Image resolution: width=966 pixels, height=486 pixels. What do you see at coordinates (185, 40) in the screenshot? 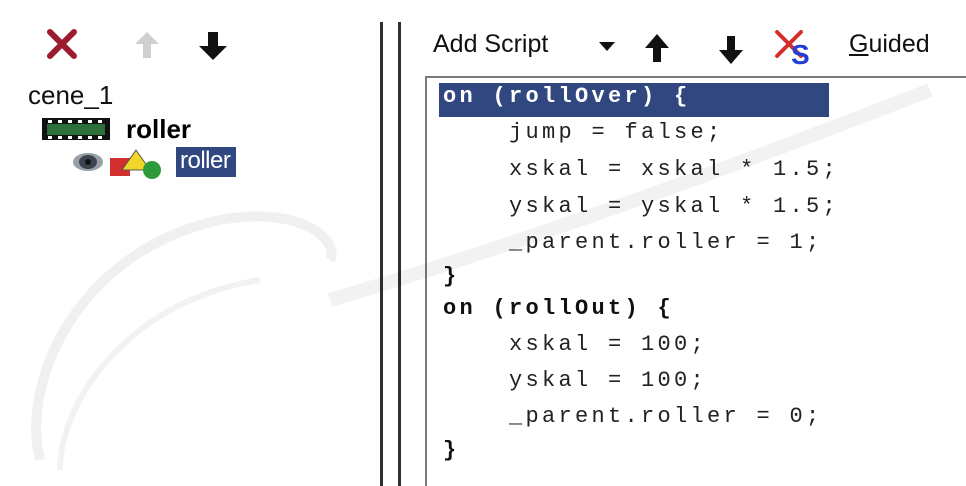
I see `outline-toolbar` at bounding box center [185, 40].